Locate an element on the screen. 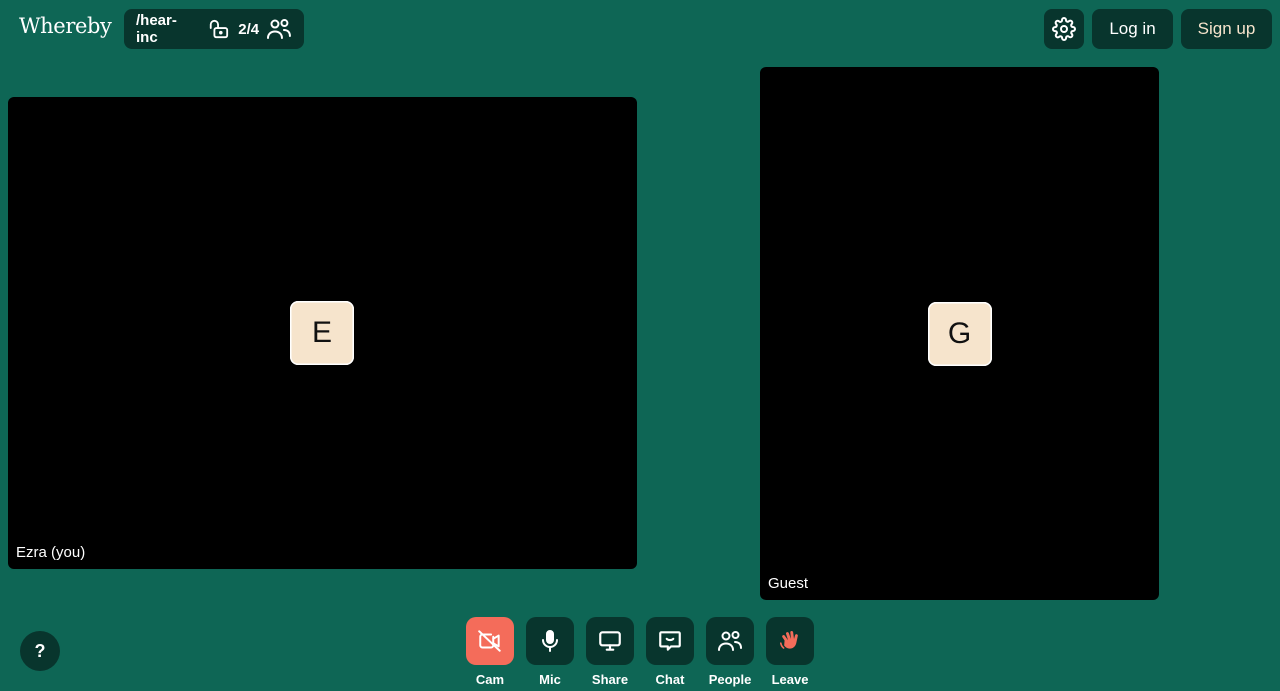 The width and height of the screenshot is (1280, 691). participant-name: Guest is located at coordinates (788, 583).